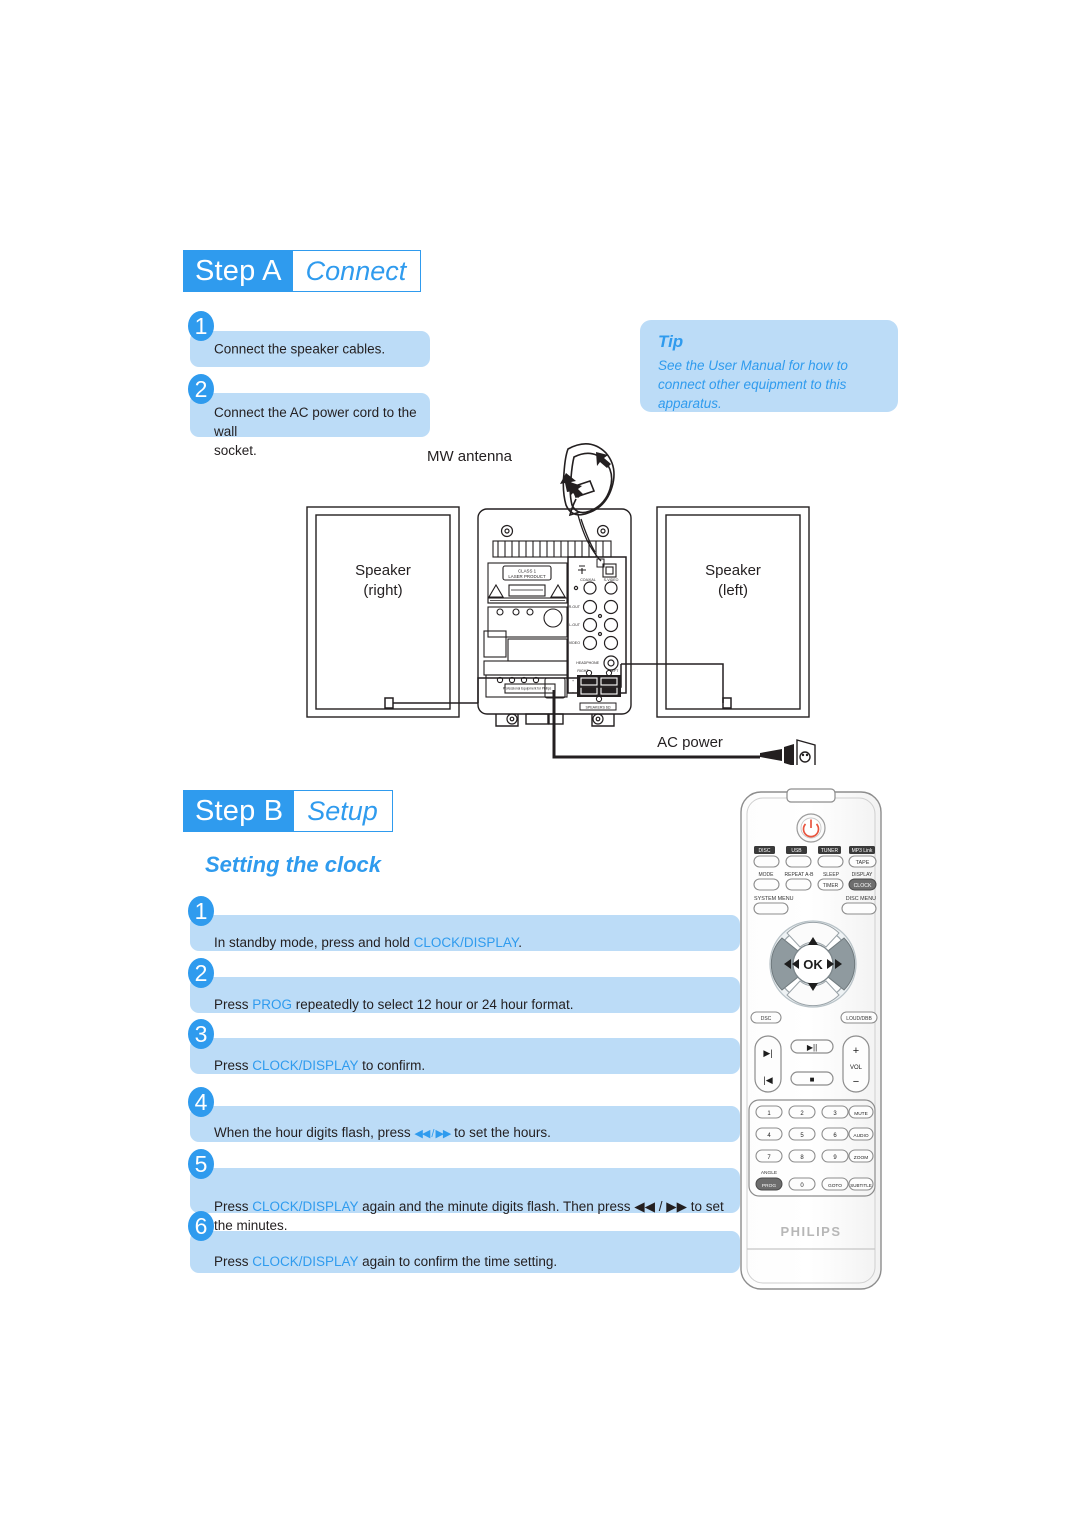  I want to click on svg-text: USB, so click(796, 851).